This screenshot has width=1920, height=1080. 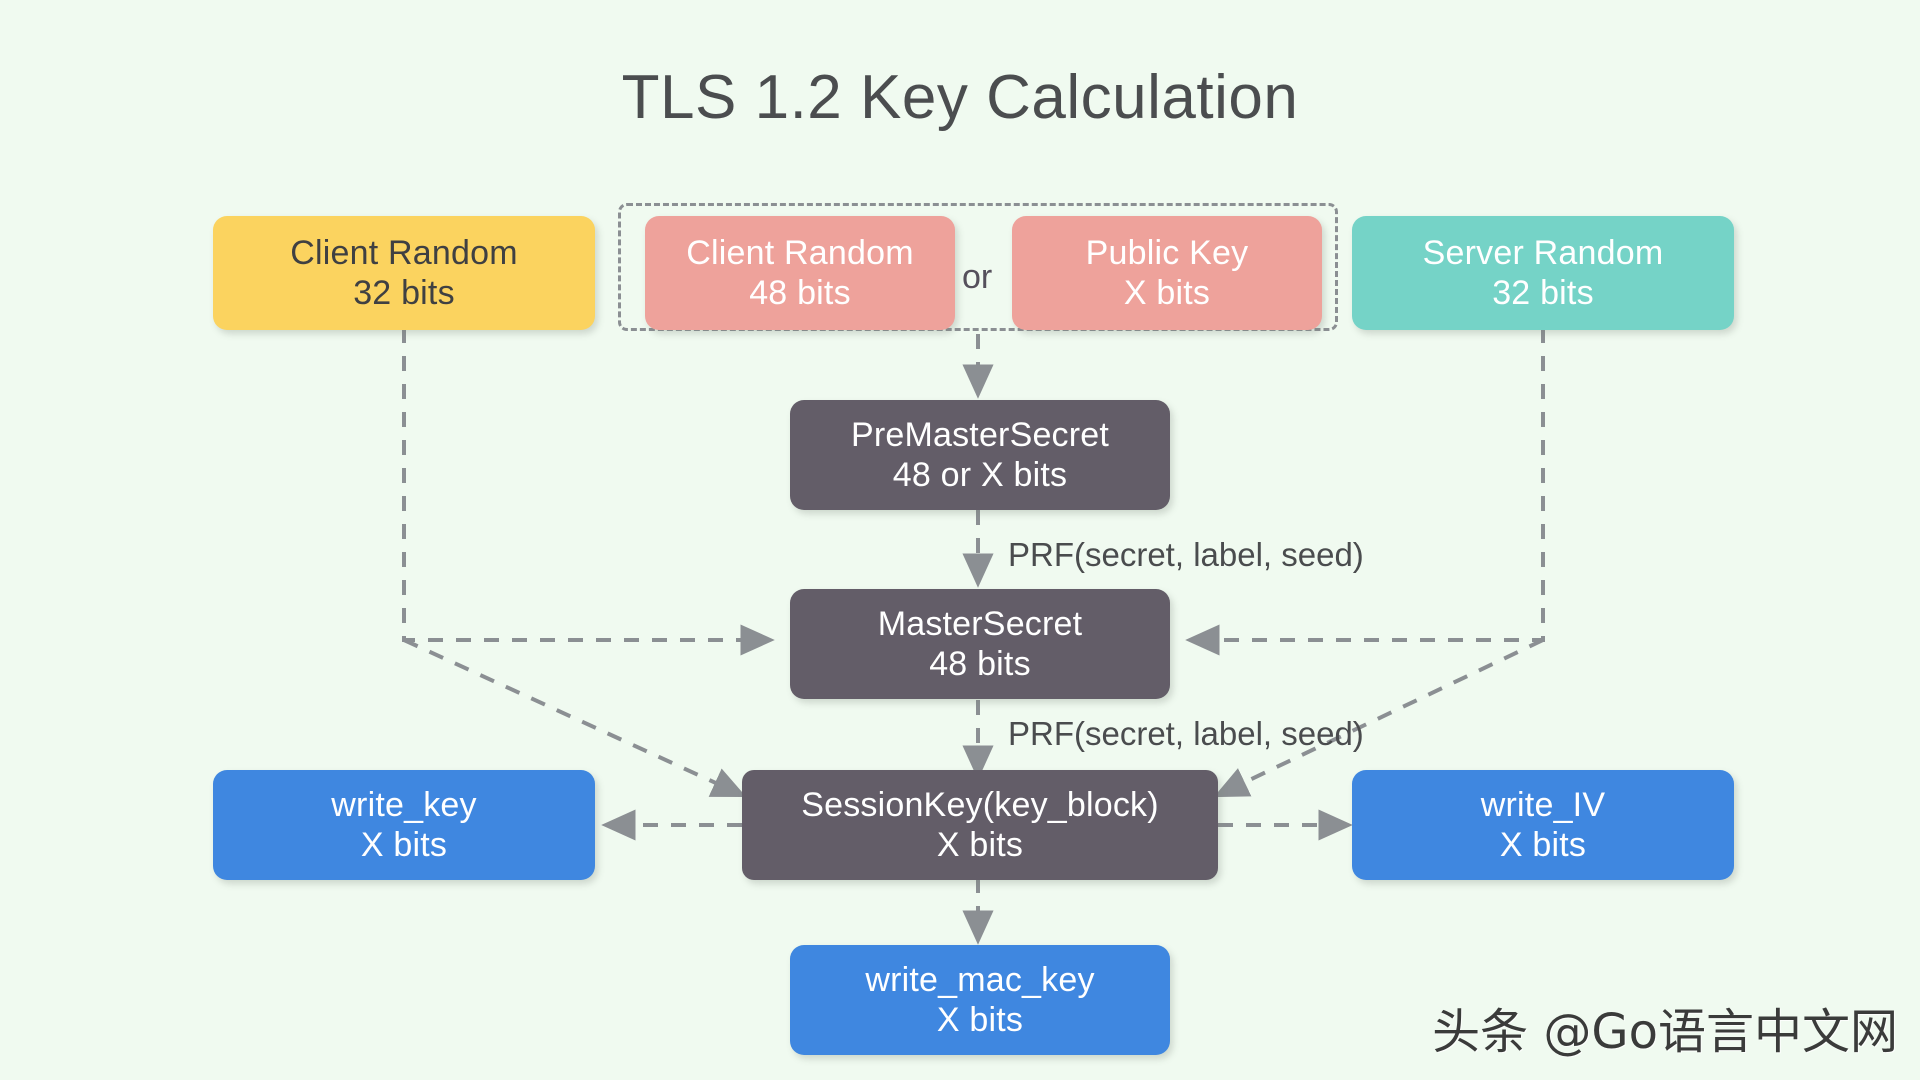 What do you see at coordinates (1543, 273) in the screenshot?
I see `node-server-random-32: Server Random 32 bits` at bounding box center [1543, 273].